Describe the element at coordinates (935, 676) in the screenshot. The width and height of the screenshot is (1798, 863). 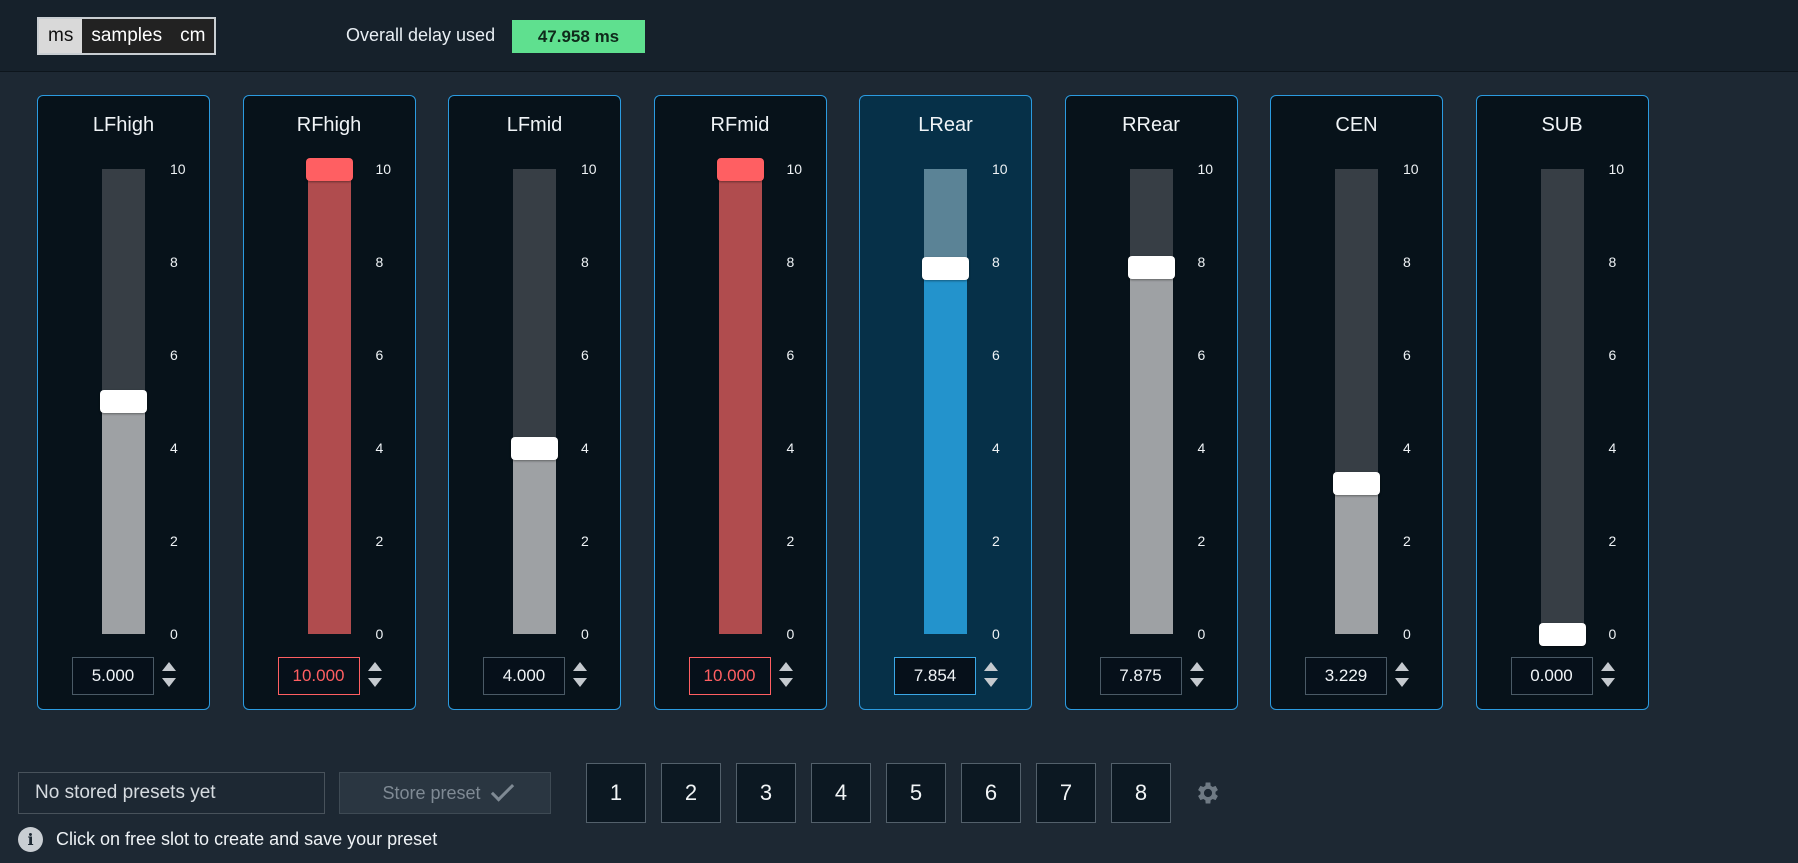
I see `delay-value-input: 7.854` at that location.